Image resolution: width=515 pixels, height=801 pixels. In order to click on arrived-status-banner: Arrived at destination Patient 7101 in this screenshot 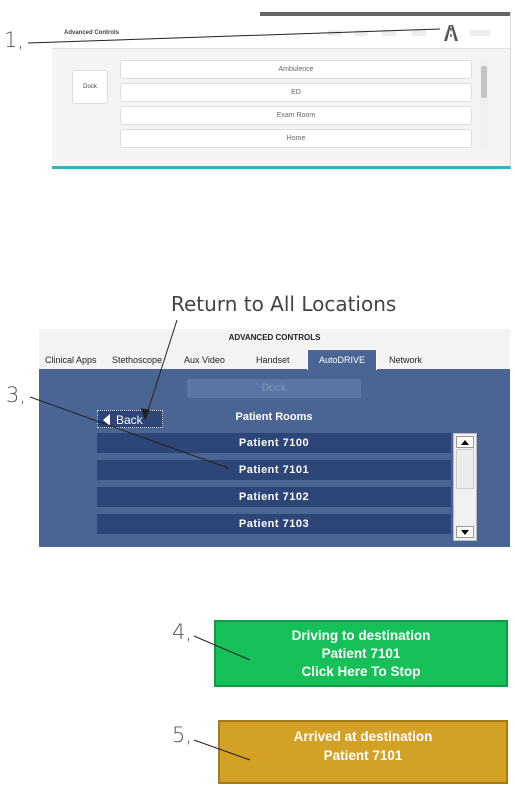, I will do `click(363, 752)`.